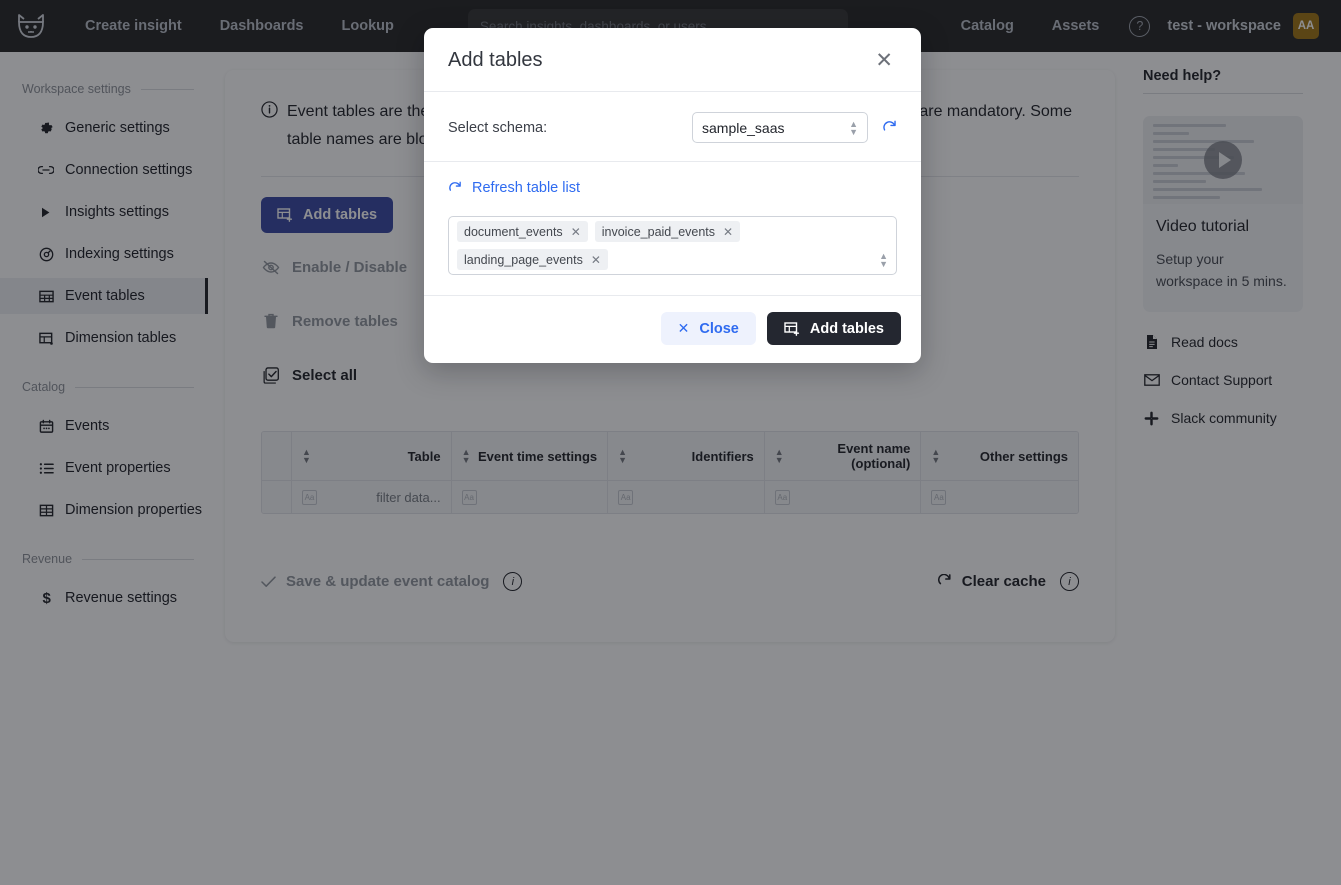 The height and width of the screenshot is (885, 1341). I want to click on selected-table-chip: document_events ✕, so click(522, 231).